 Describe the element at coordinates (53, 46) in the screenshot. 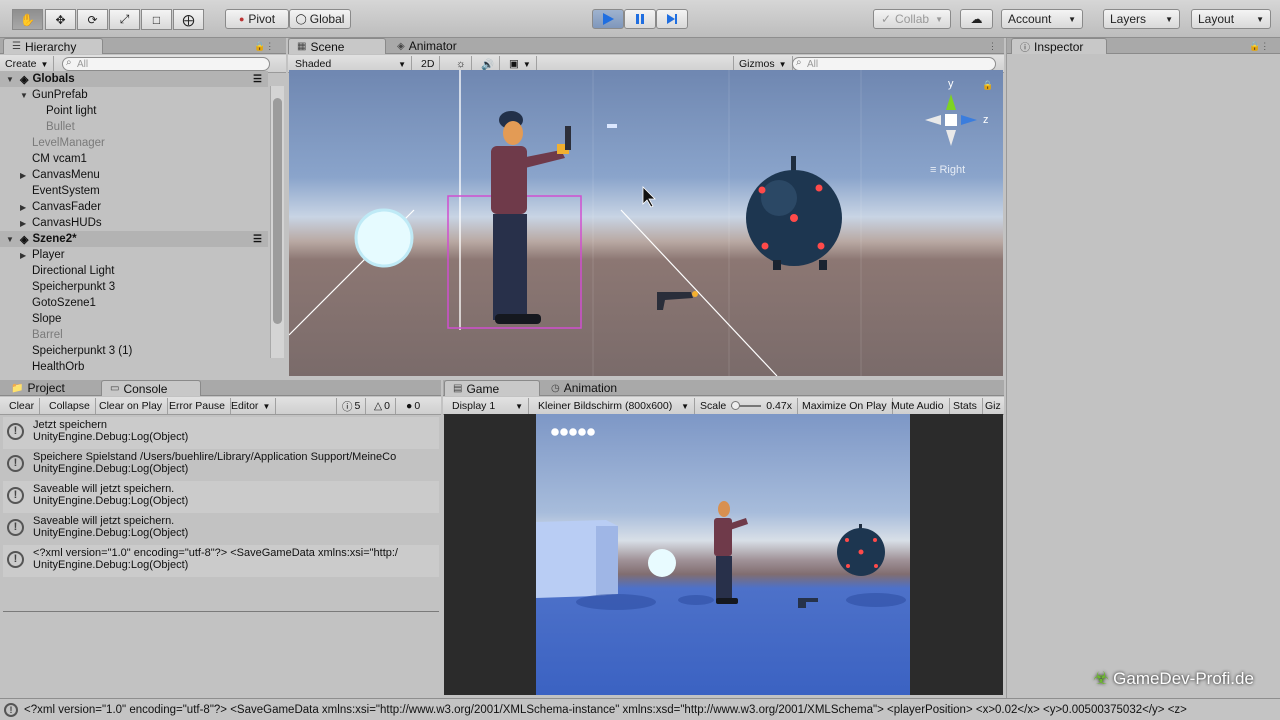

I see `tab-hierarchy: ☰ Hierarchy` at that location.